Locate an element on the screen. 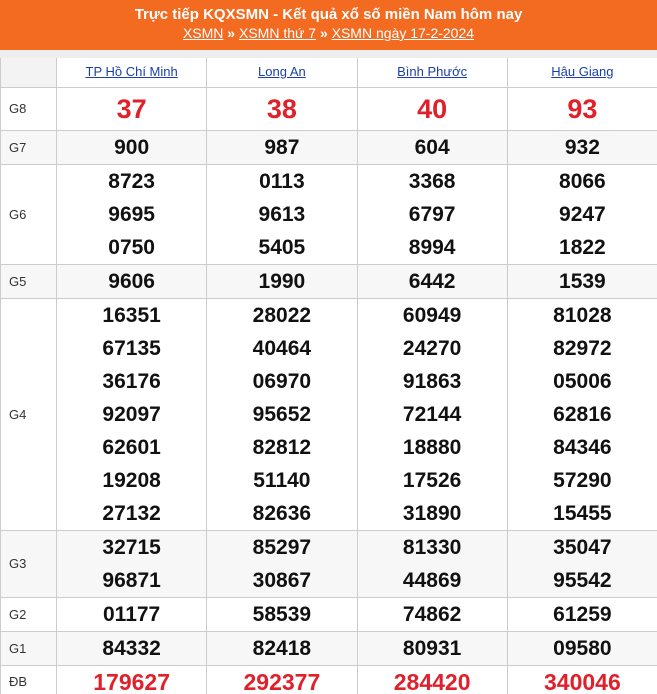 The width and height of the screenshot is (657, 694). prize-row: G7 900 987 604 932 is located at coordinates (328, 147).